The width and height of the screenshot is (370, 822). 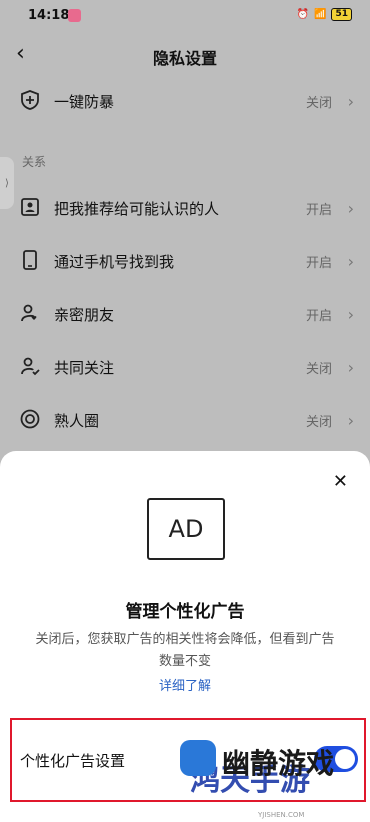 I want to click on target-circle-icon, so click(x=30, y=419).